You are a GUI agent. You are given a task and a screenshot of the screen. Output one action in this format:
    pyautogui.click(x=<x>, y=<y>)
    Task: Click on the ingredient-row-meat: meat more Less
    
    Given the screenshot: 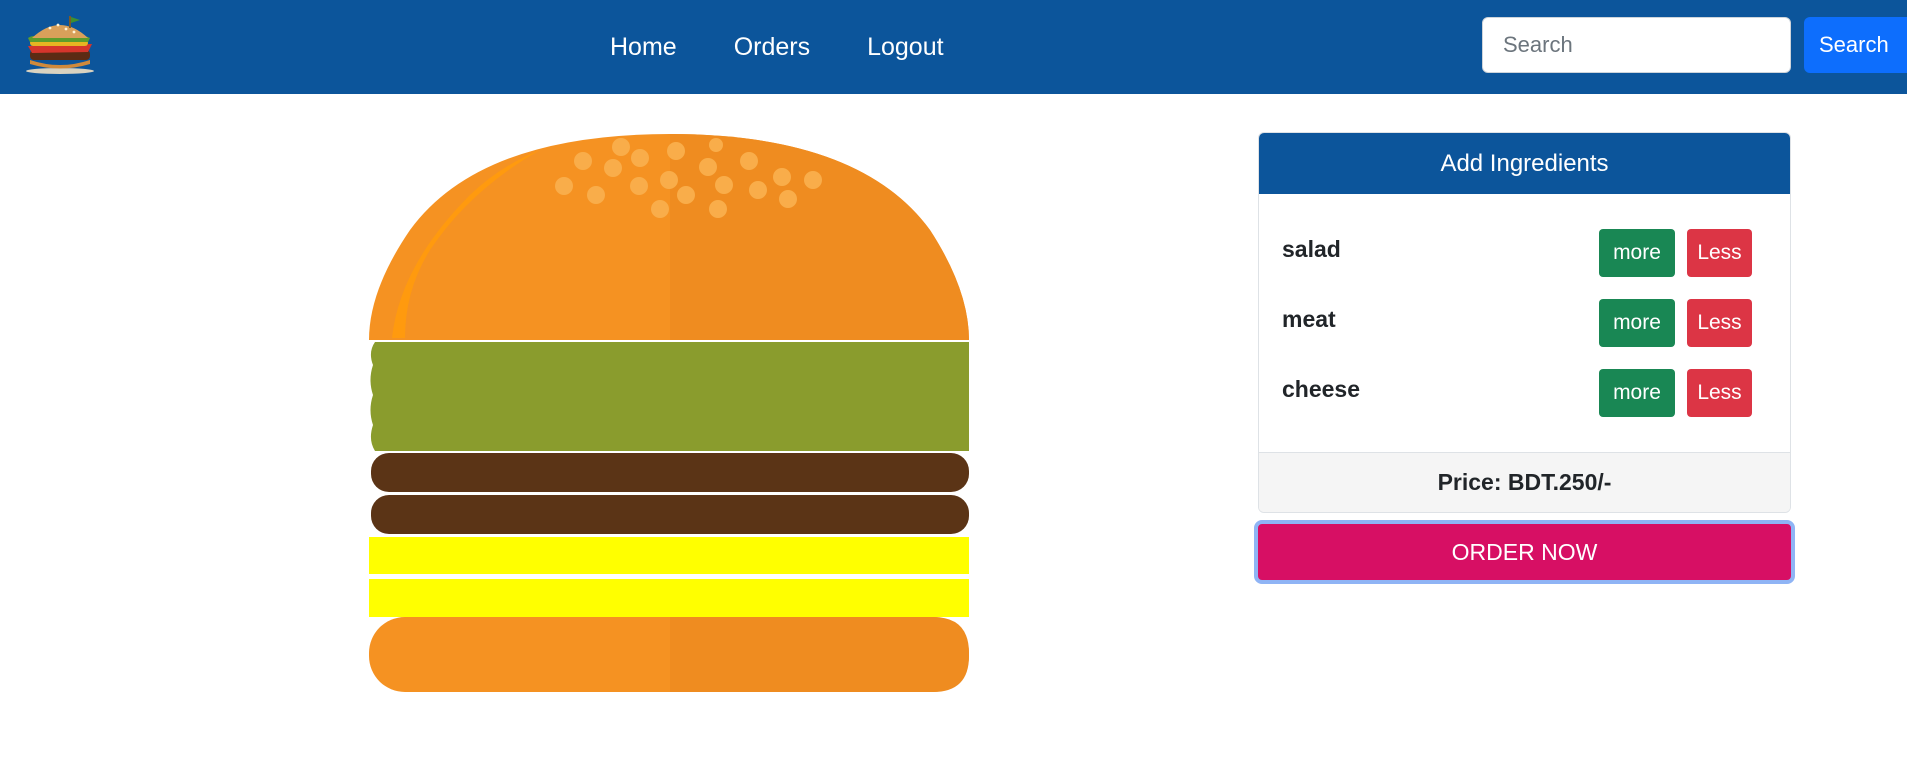 What is the action you would take?
    pyautogui.click(x=1523, y=323)
    